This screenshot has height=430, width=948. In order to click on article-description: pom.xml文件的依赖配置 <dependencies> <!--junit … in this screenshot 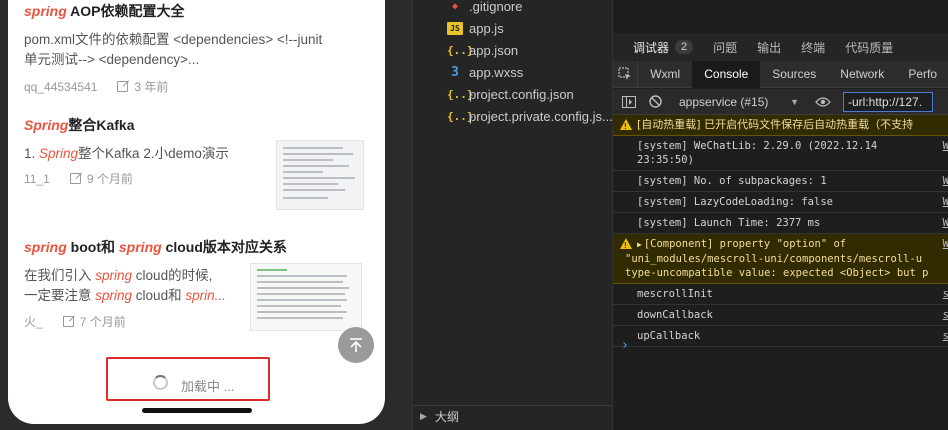, I will do `click(173, 49)`.